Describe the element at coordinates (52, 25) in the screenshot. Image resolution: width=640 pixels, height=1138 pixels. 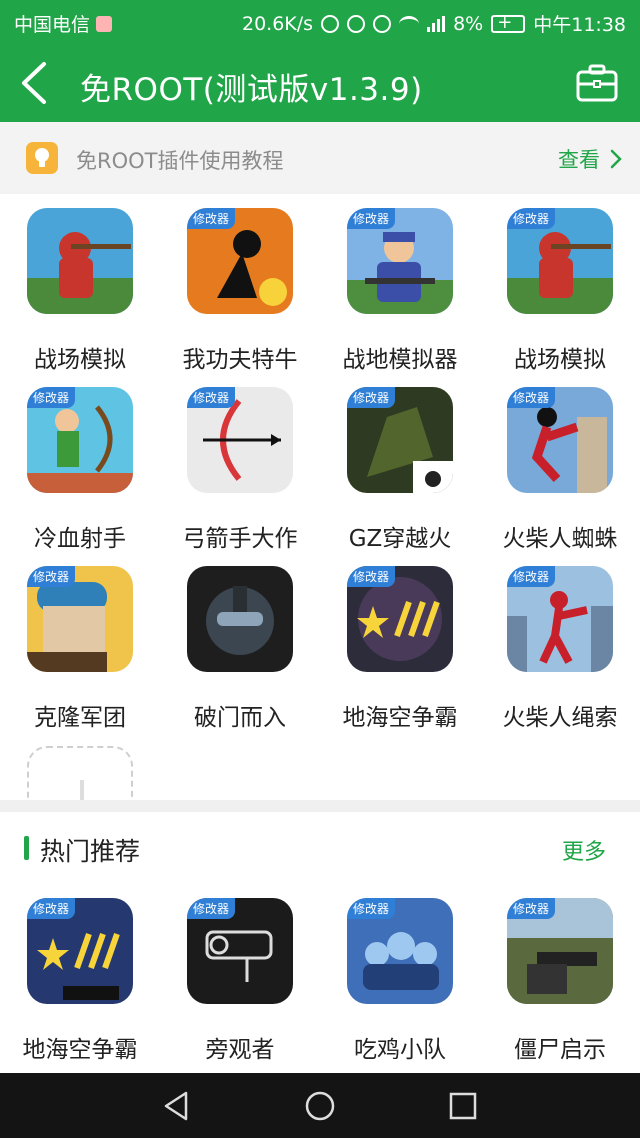
I see `carrier-label: 中国电信` at that location.